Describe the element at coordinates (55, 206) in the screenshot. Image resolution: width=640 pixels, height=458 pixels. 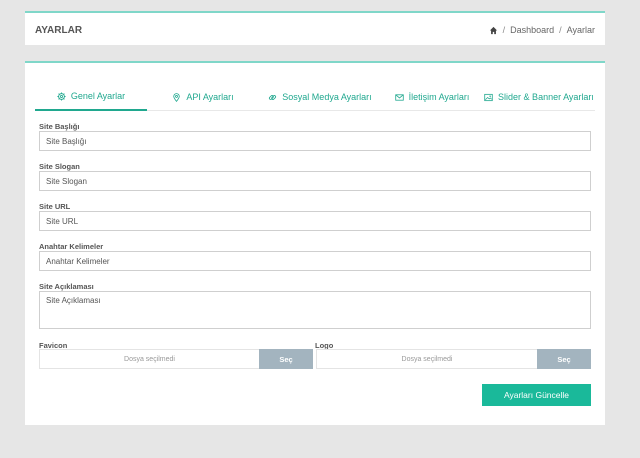
I see `site-url-label: Site URL` at that location.